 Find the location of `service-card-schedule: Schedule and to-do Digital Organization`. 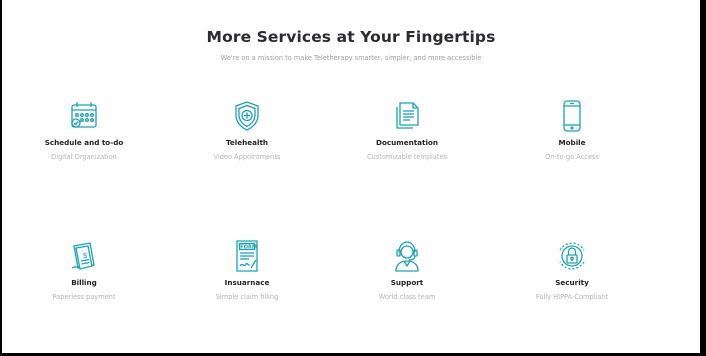

service-card-schedule: Schedule and to-do Digital Organization is located at coordinates (84, 129).